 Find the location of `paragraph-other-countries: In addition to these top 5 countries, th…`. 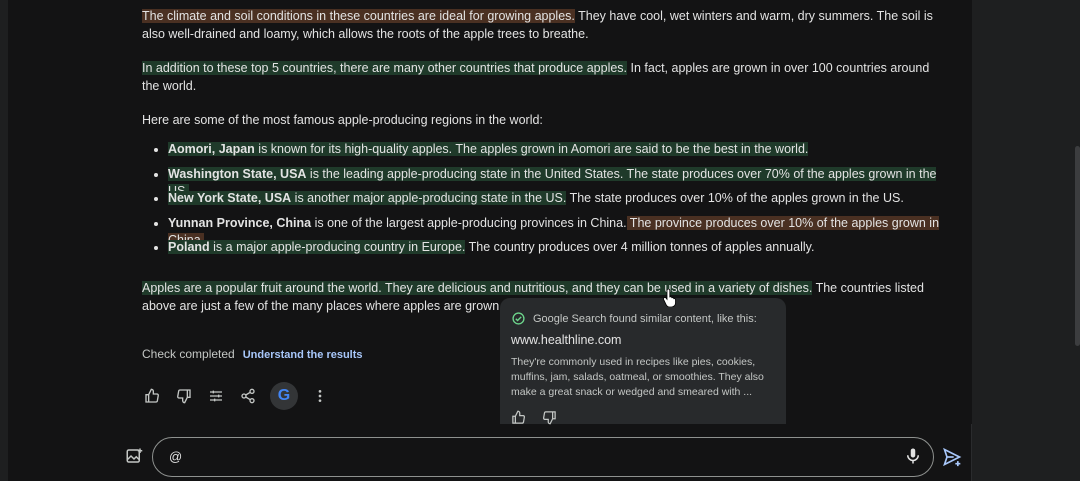

paragraph-other-countries: In addition to these top 5 countries, th… is located at coordinates (544, 77).